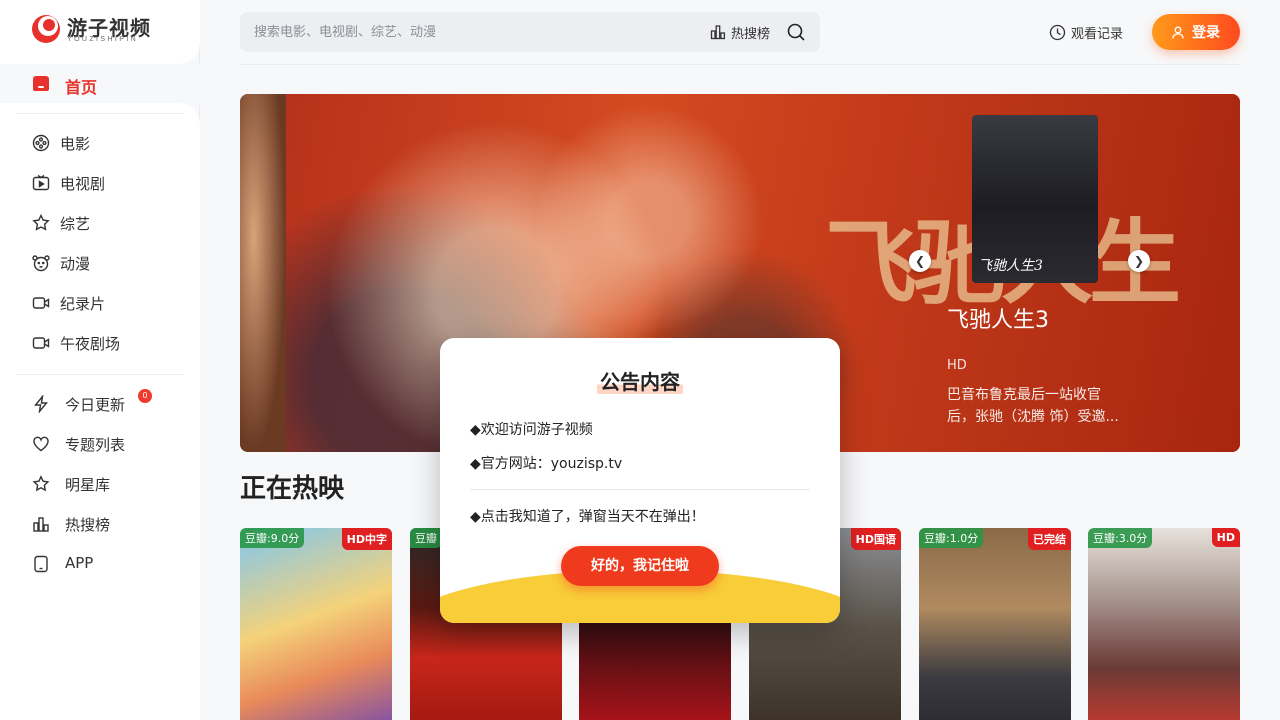 This screenshot has height=720, width=1280. Describe the element at coordinates (100, 223) in the screenshot. I see `sidebar-item-variety: 综艺` at that location.